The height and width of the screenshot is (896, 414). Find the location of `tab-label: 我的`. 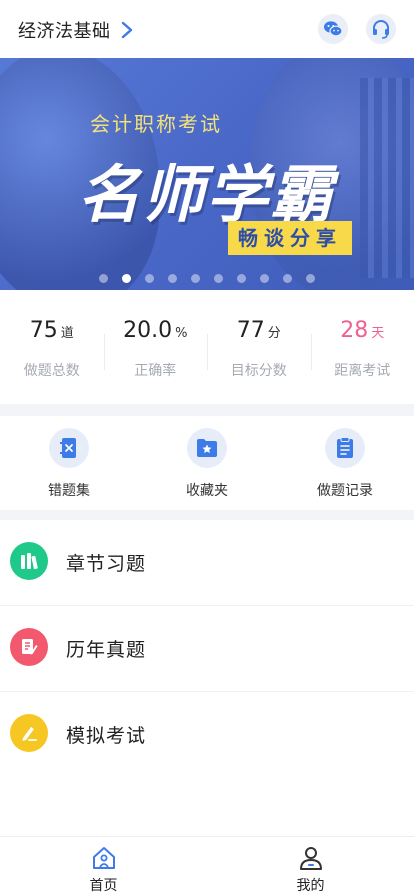

tab-label: 我的 is located at coordinates (310, 886).